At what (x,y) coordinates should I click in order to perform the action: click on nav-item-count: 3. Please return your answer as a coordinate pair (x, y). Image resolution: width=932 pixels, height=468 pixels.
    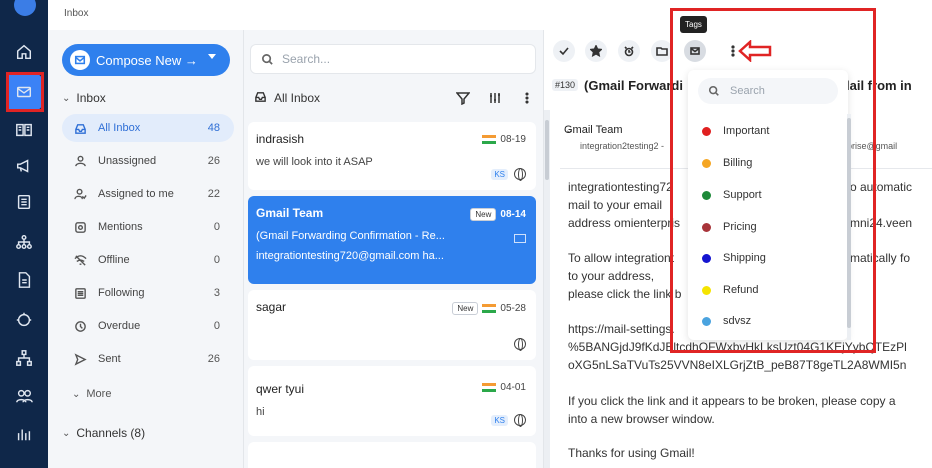
    Looking at the image, I should click on (216, 293).